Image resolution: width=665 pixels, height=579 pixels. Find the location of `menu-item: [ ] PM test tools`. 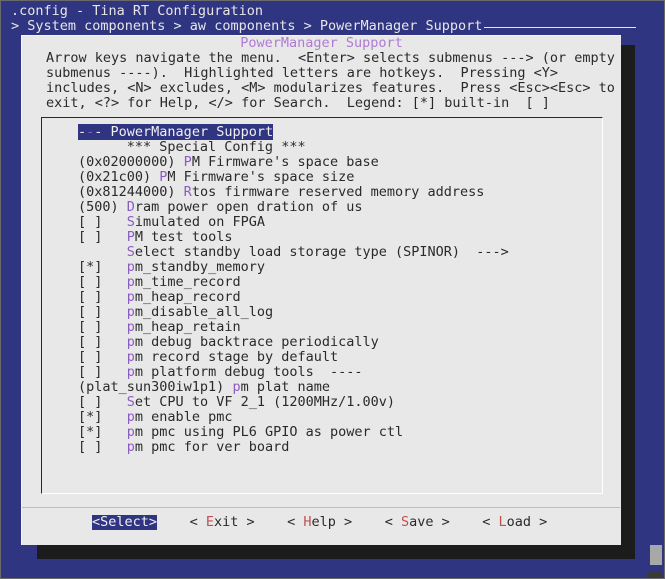

menu-item: [ ] PM test tools is located at coordinates (293, 237).